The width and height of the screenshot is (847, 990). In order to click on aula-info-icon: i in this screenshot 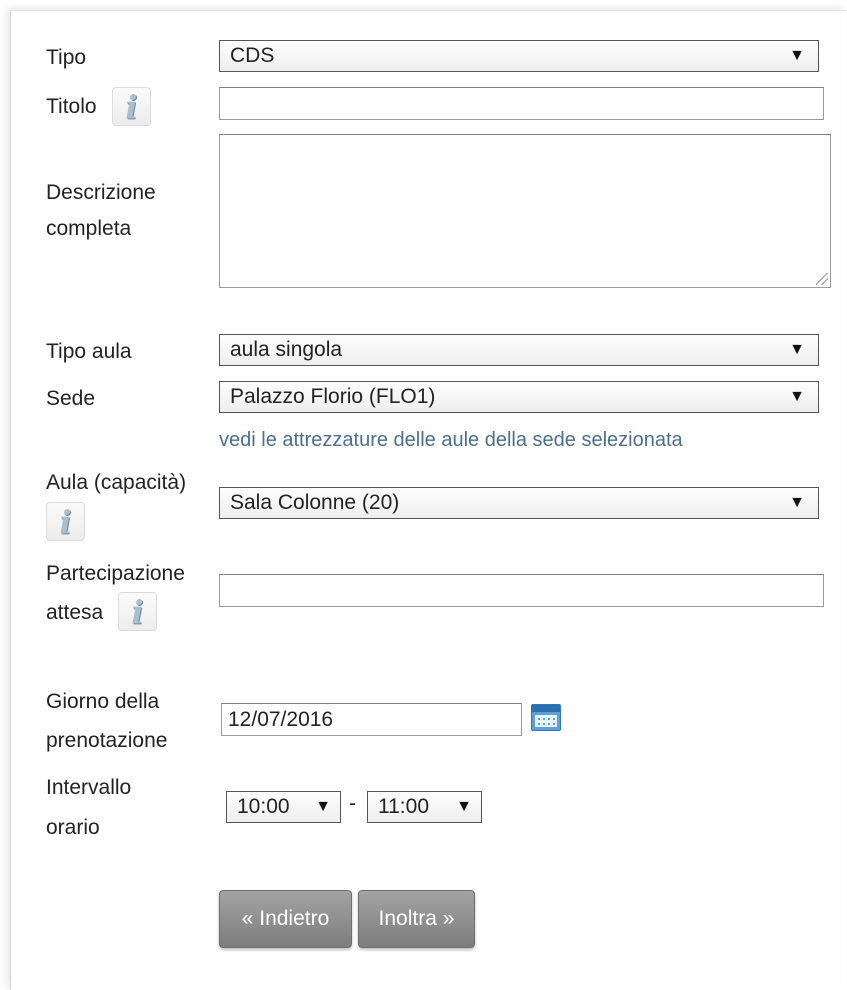, I will do `click(65, 521)`.